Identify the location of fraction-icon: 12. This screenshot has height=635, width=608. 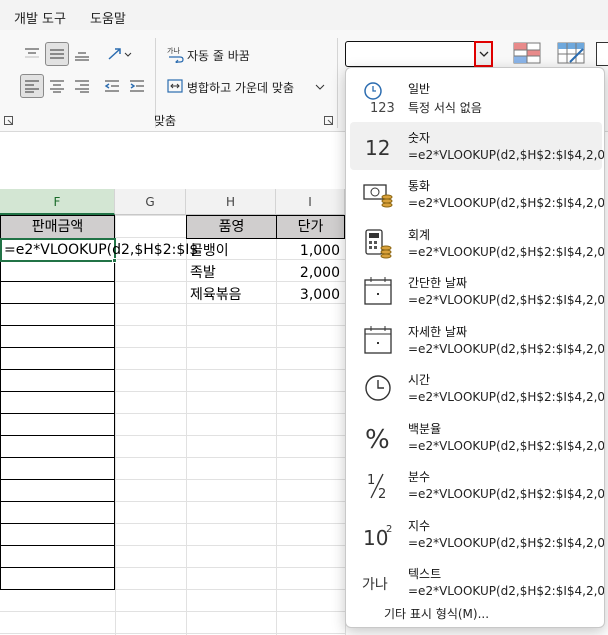
(378, 485).